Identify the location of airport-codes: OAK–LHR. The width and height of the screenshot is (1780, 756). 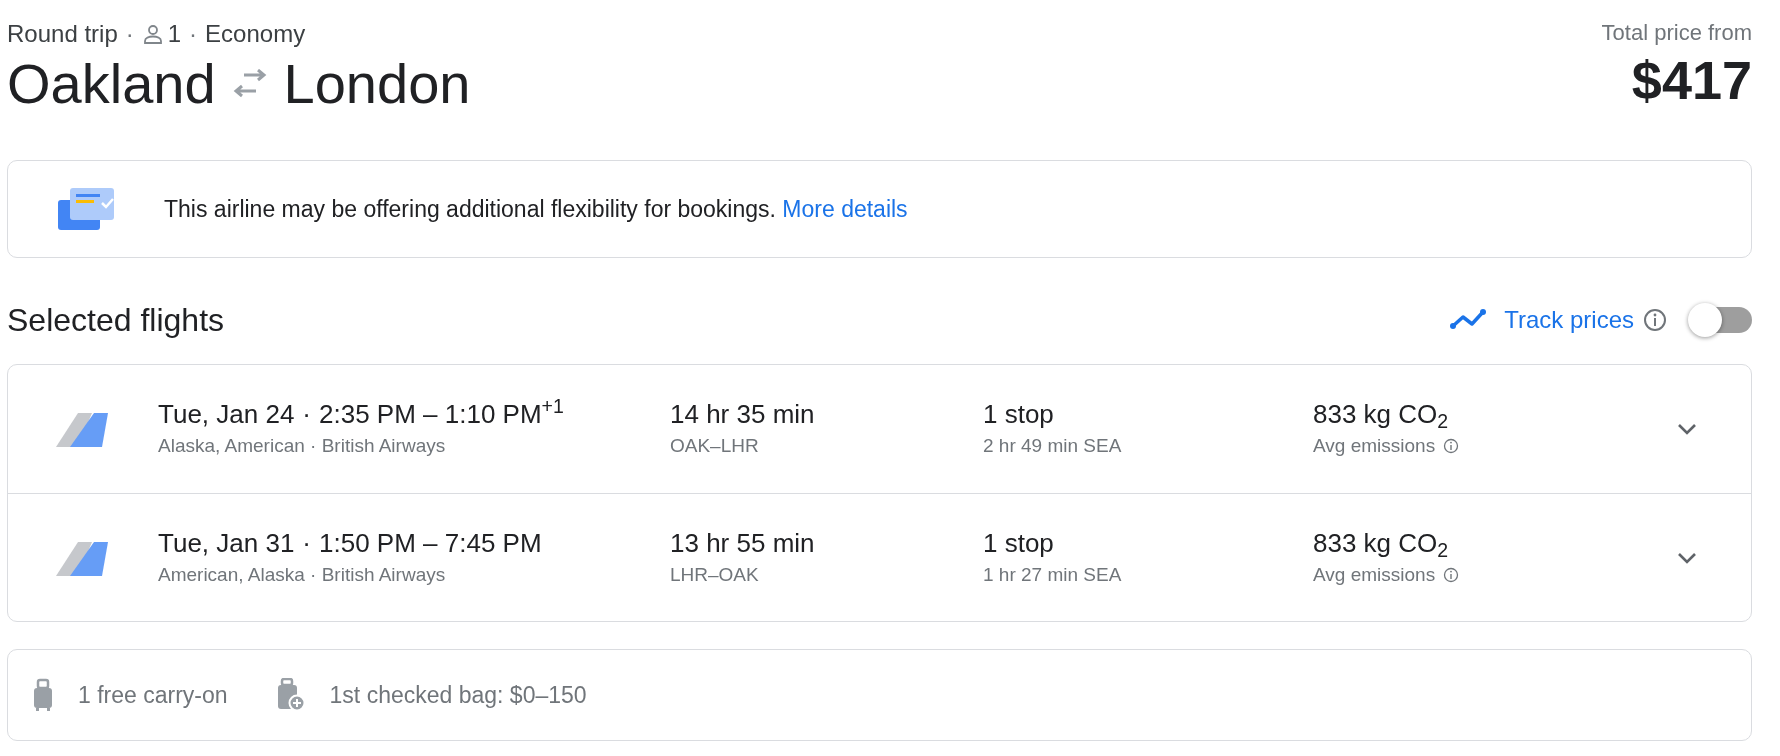
(715, 446).